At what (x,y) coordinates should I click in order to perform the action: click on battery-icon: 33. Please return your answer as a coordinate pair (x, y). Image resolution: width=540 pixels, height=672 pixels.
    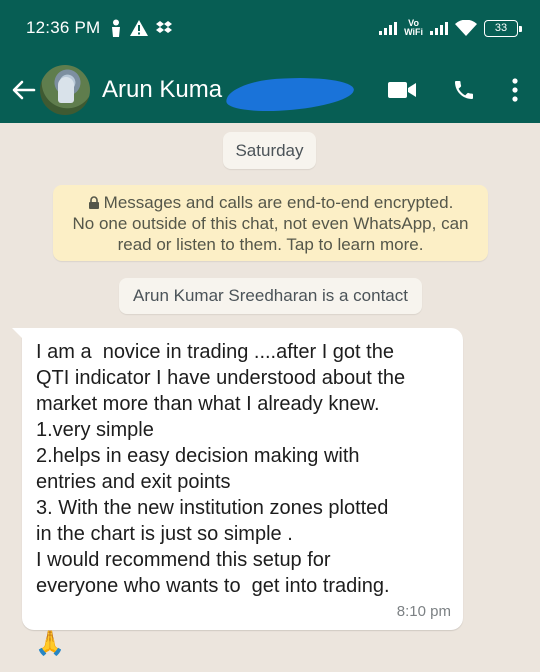
    Looking at the image, I should click on (503, 28).